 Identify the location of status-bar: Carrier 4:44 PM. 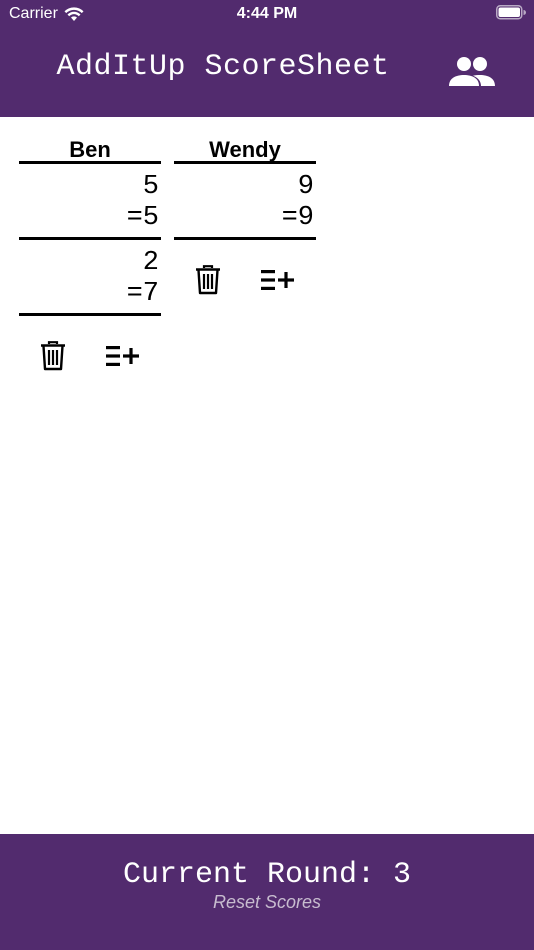
(267, 14).